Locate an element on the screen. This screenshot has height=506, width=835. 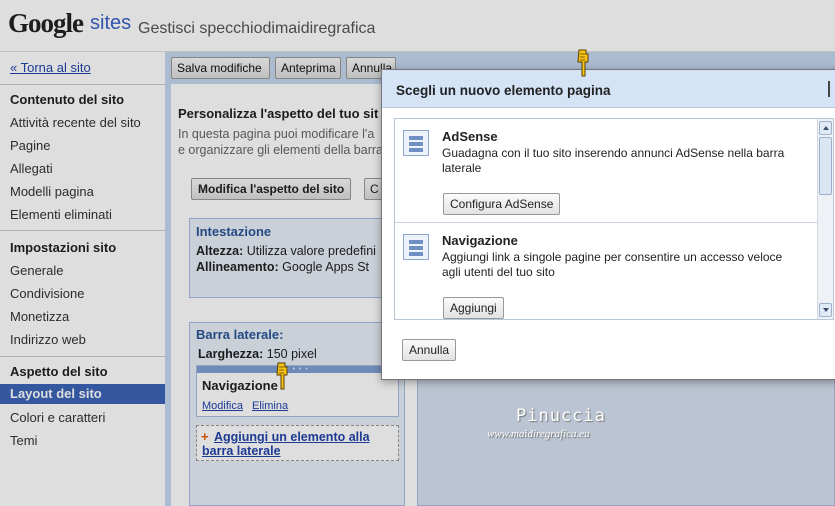
gadget-edit-link: Modifica is located at coordinates (222, 406).